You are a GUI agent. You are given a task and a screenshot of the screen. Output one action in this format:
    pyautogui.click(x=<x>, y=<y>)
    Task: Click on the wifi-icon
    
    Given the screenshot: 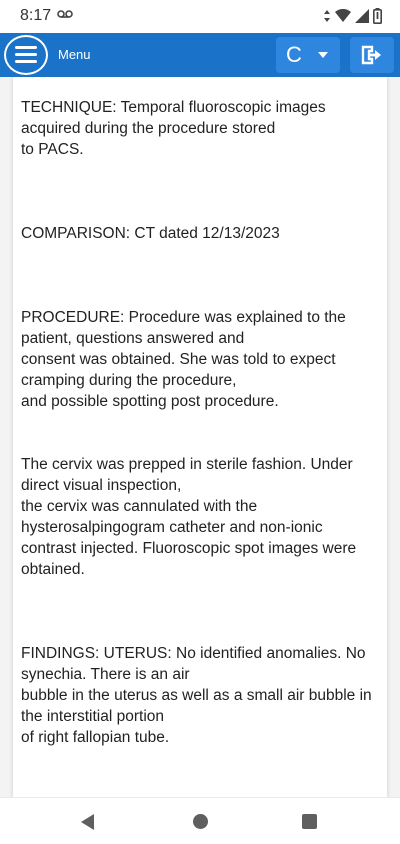 What is the action you would take?
    pyautogui.click(x=343, y=15)
    